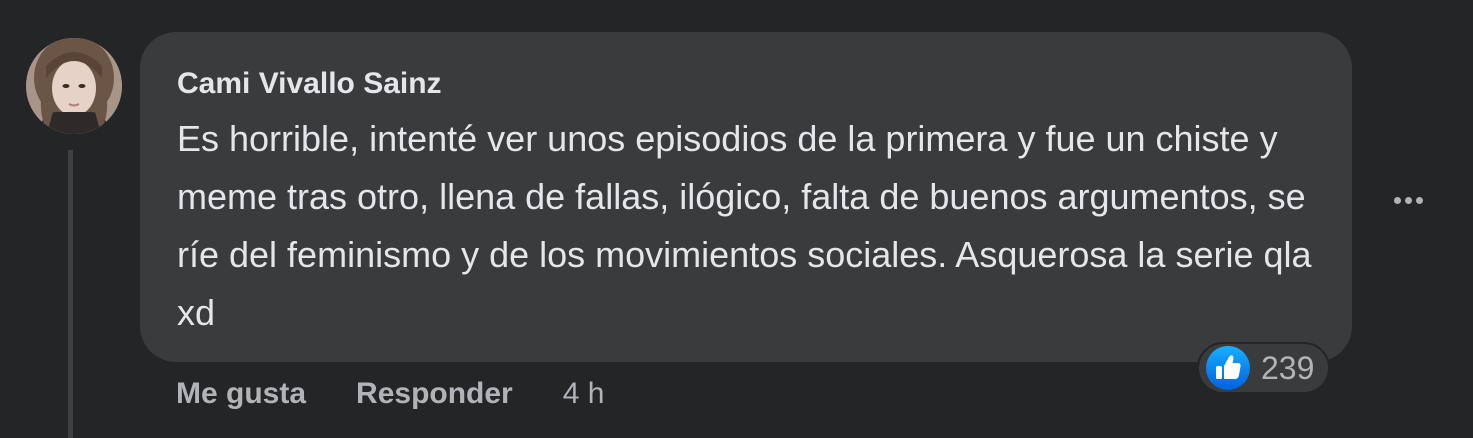  Describe the element at coordinates (70, 294) in the screenshot. I see `thread-line` at that location.